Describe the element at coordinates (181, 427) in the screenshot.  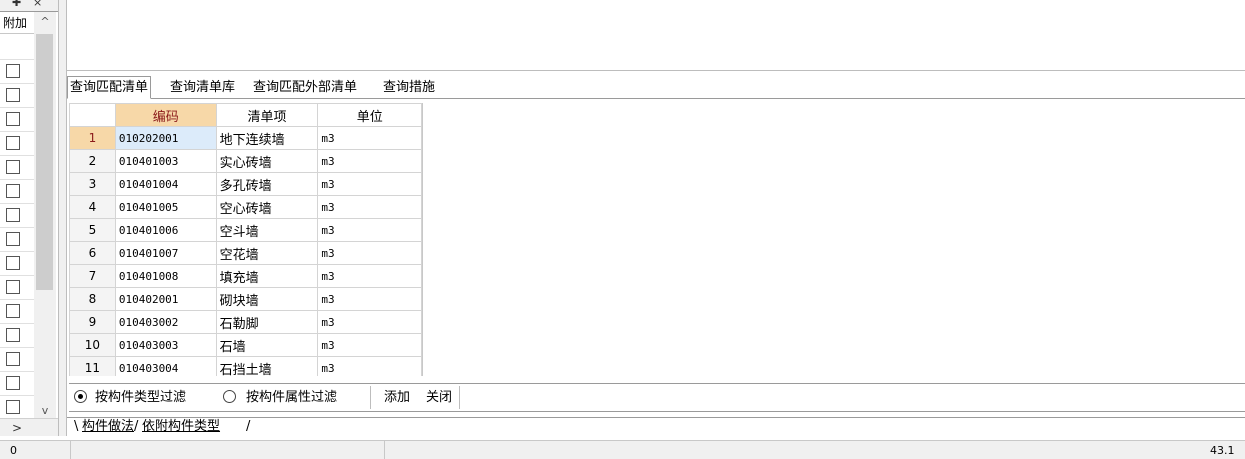
I see `tab-dependent-component-type: 依附构件类型` at that location.